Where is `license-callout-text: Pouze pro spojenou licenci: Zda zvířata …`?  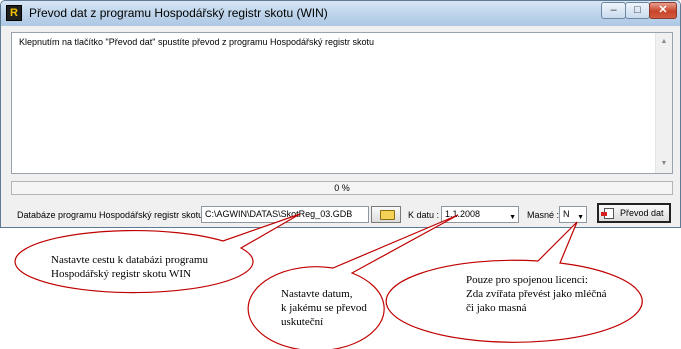 license-callout-text: Pouze pro spojenou licenci: Zda zvířata … is located at coordinates (536, 294).